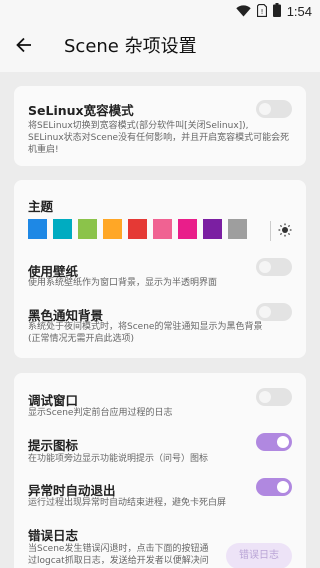 This screenshot has width=320, height=568. What do you see at coordinates (130, 46) in the screenshot?
I see `page-title: Scene 杂项设置` at bounding box center [130, 46].